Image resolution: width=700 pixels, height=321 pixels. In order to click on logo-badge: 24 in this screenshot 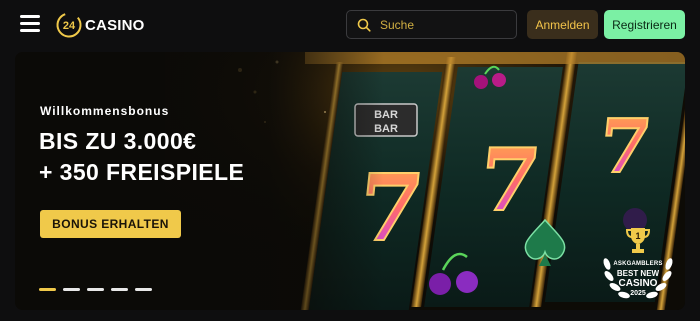, I will do `click(69, 25)`.